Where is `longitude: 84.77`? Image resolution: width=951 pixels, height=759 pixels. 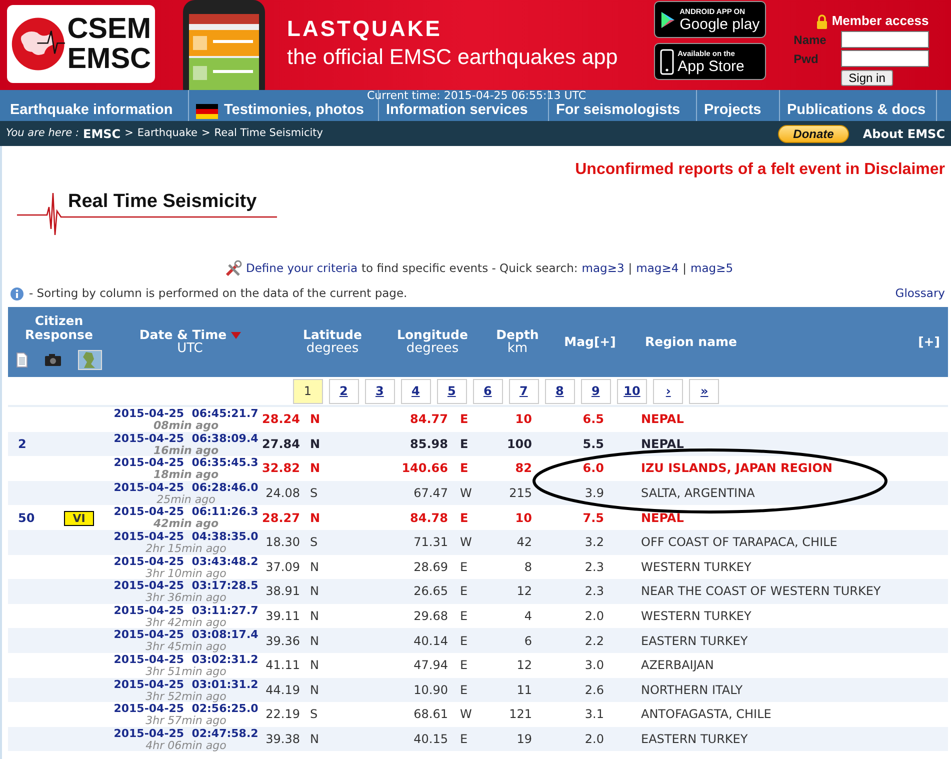
longitude: 84.77 is located at coordinates (429, 419).